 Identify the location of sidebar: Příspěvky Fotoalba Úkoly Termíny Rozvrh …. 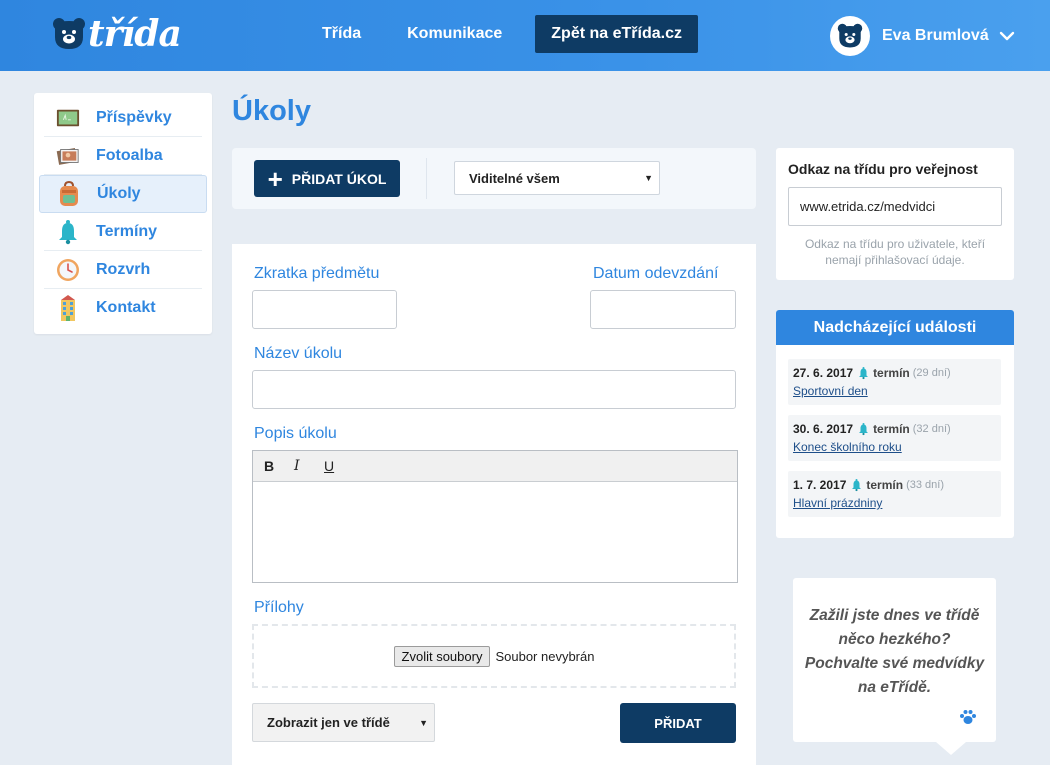
(123, 213).